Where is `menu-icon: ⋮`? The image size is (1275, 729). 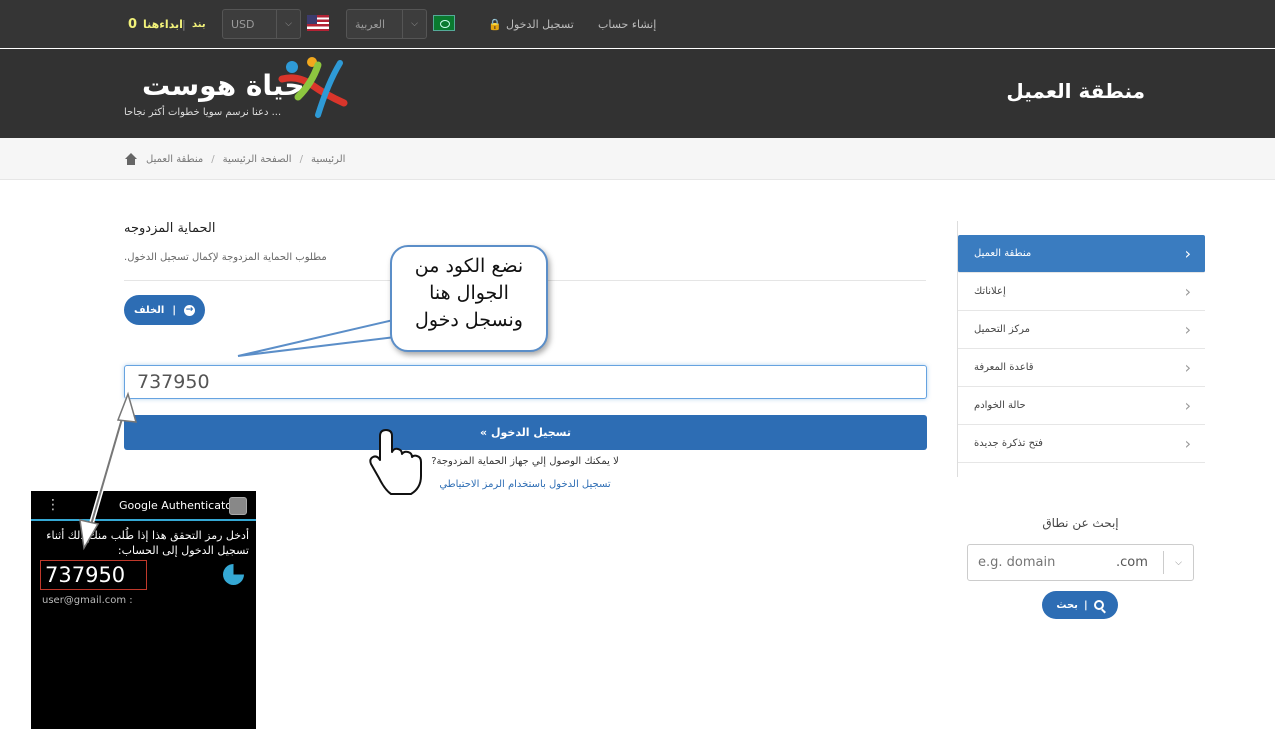
menu-icon: ⋮ is located at coordinates (53, 505).